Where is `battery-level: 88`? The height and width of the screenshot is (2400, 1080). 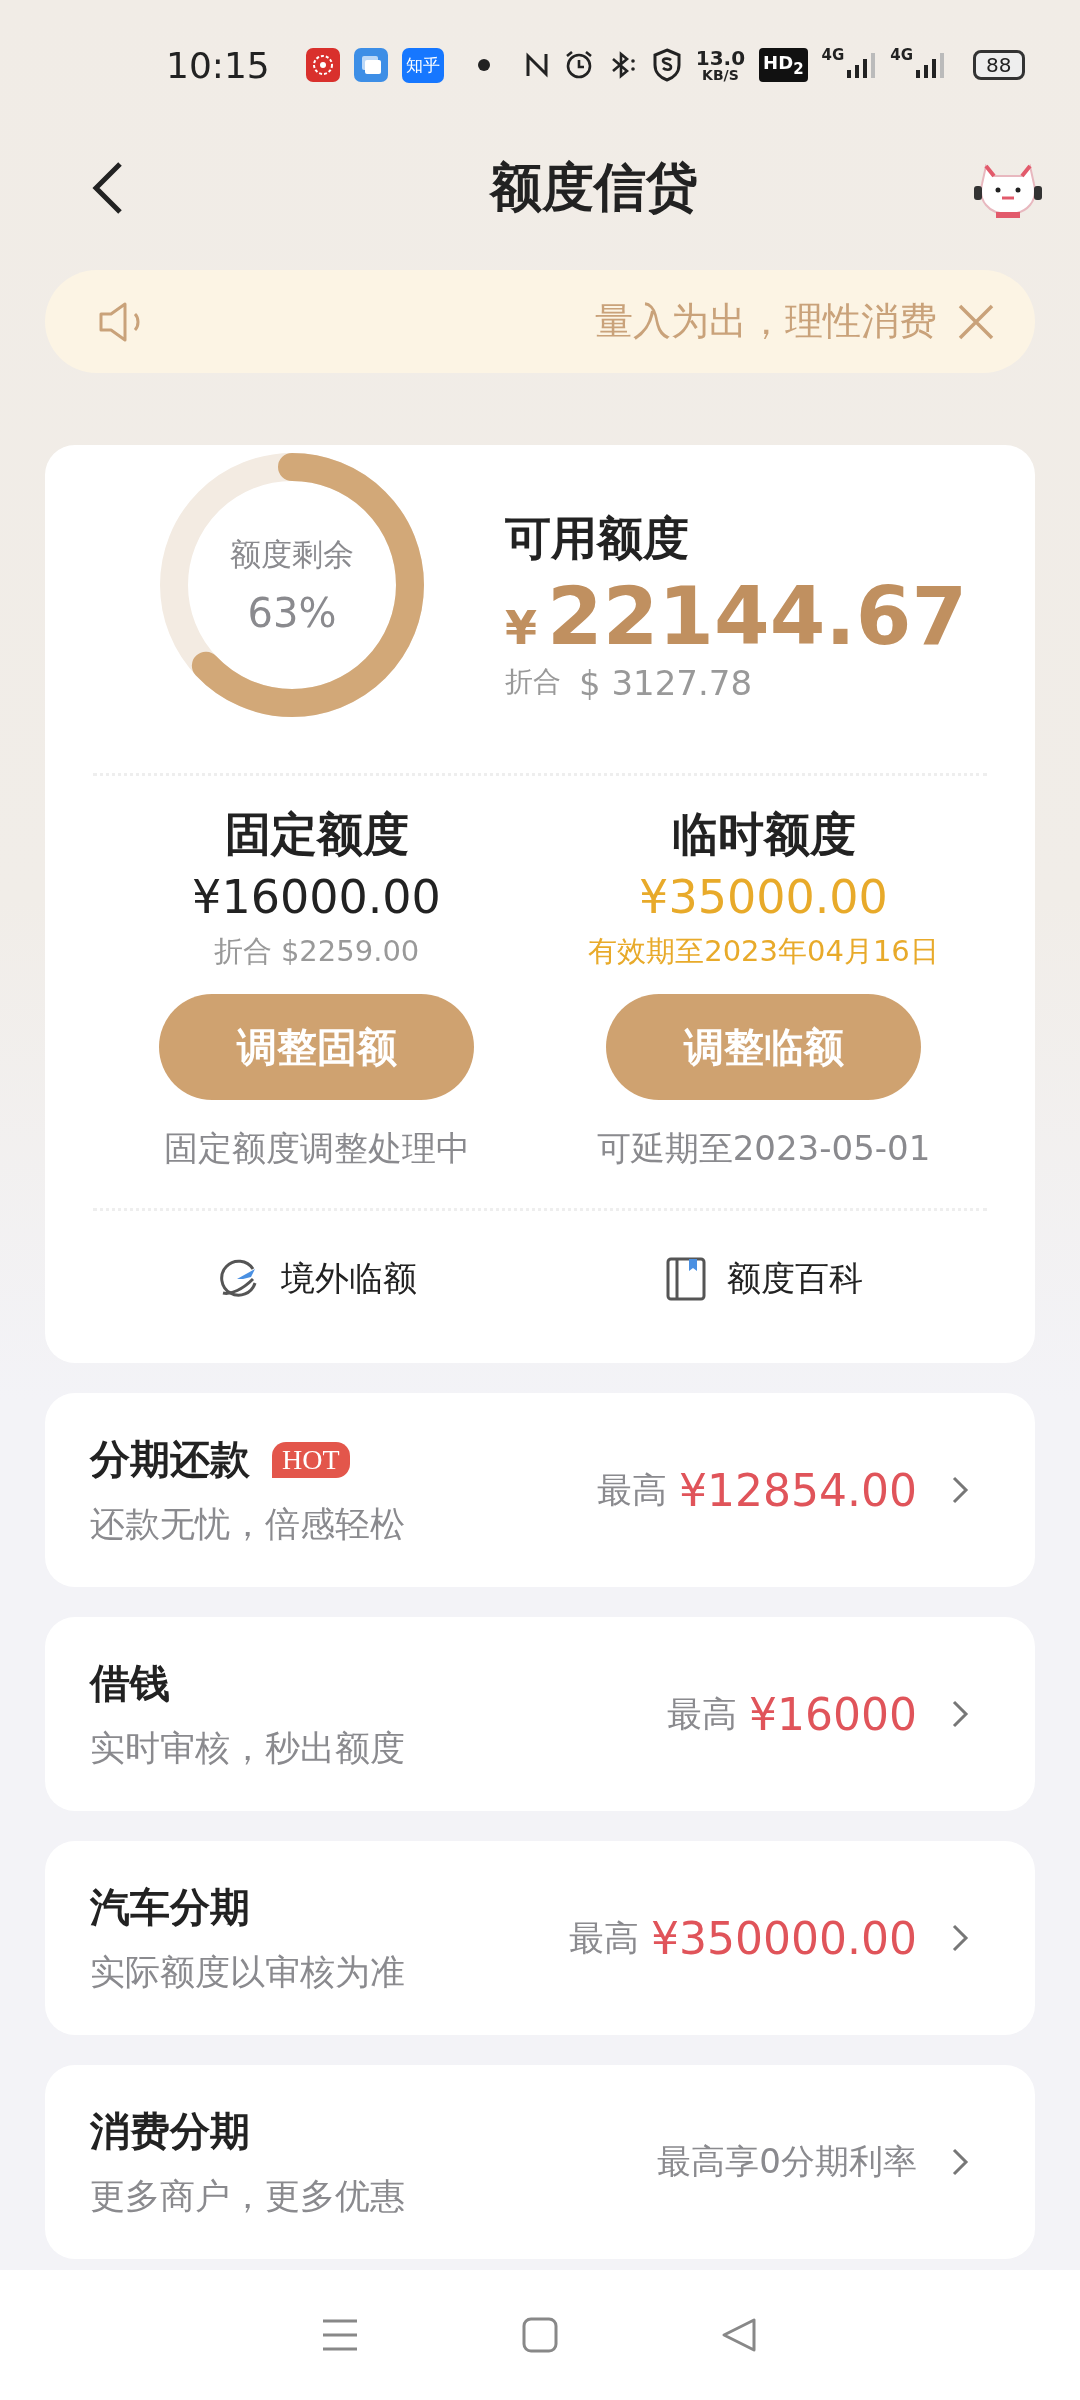 battery-level: 88 is located at coordinates (999, 65).